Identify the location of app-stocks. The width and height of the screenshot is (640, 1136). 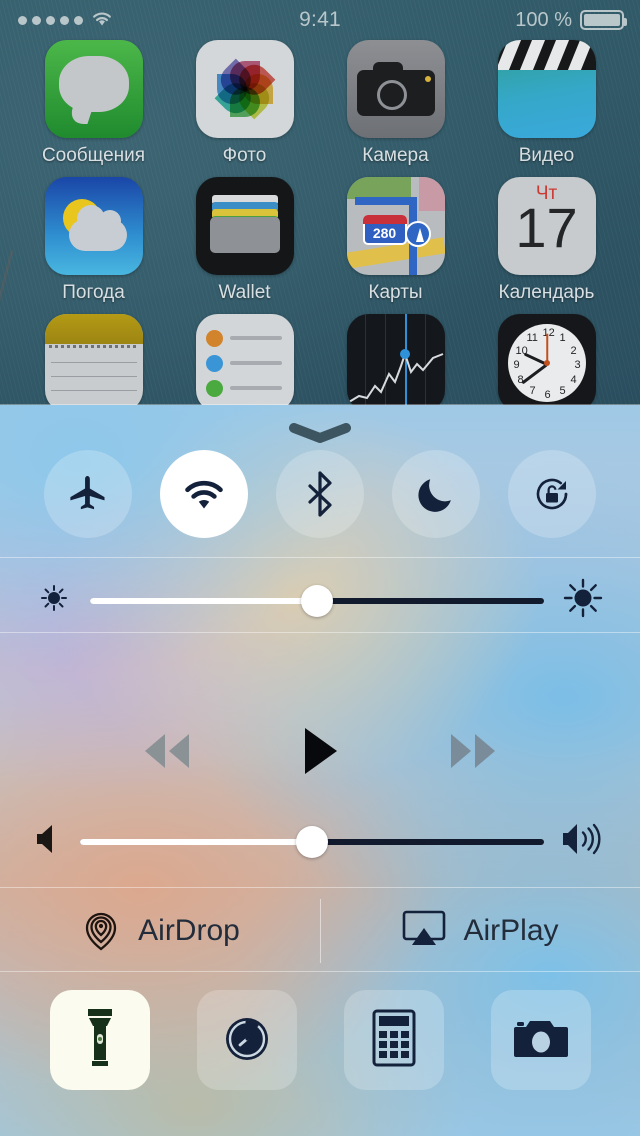
(396, 363).